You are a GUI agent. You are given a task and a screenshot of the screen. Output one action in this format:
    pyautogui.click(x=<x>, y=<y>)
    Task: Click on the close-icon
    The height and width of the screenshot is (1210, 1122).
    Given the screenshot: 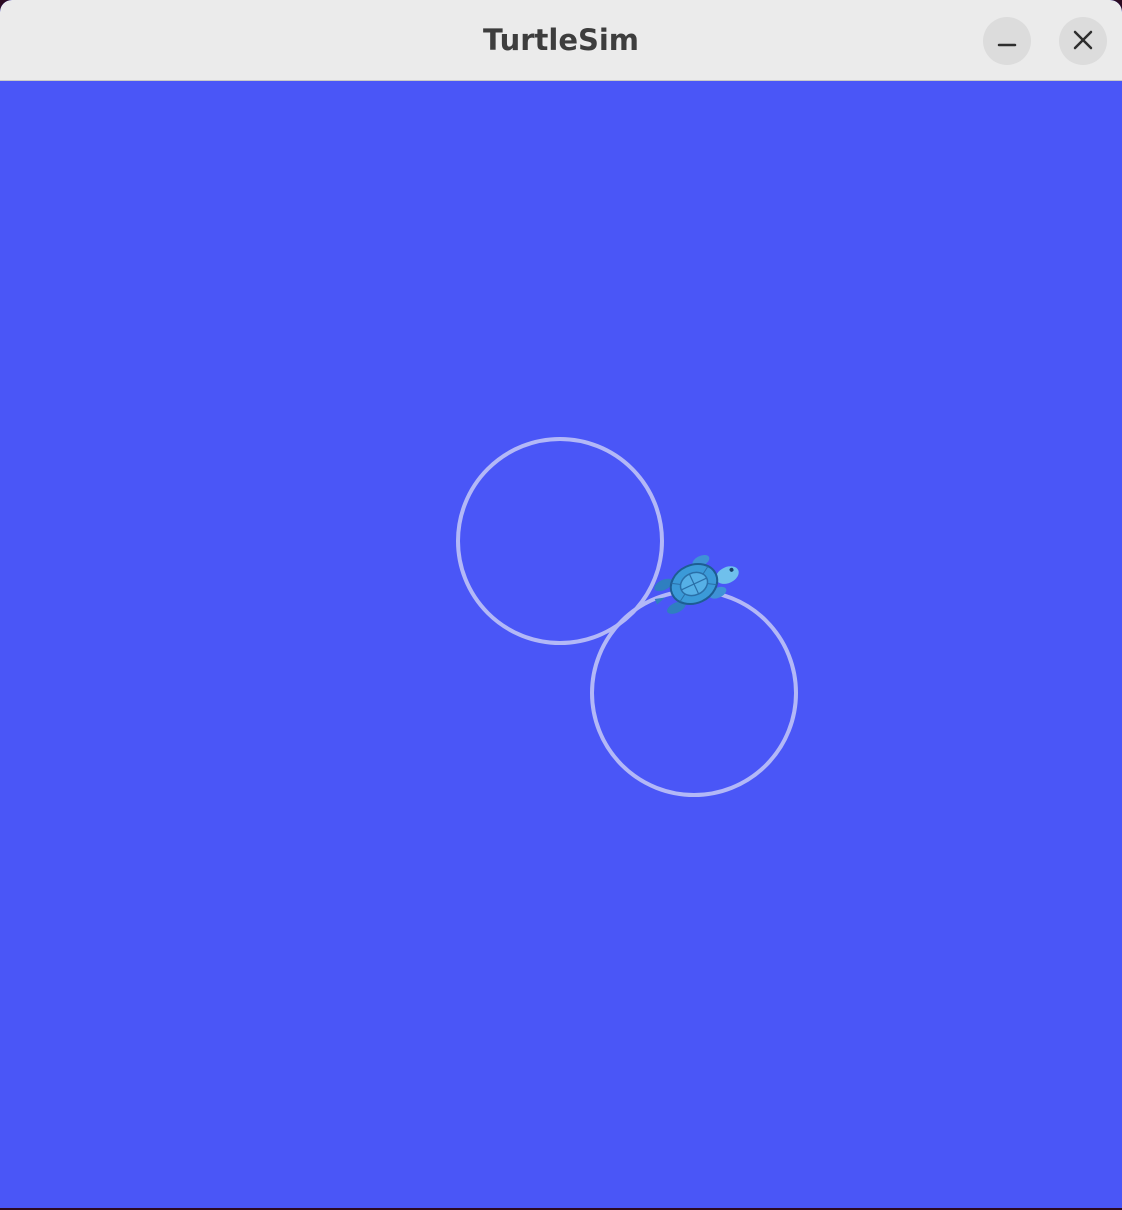 What is the action you would take?
    pyautogui.click(x=1083, y=40)
    